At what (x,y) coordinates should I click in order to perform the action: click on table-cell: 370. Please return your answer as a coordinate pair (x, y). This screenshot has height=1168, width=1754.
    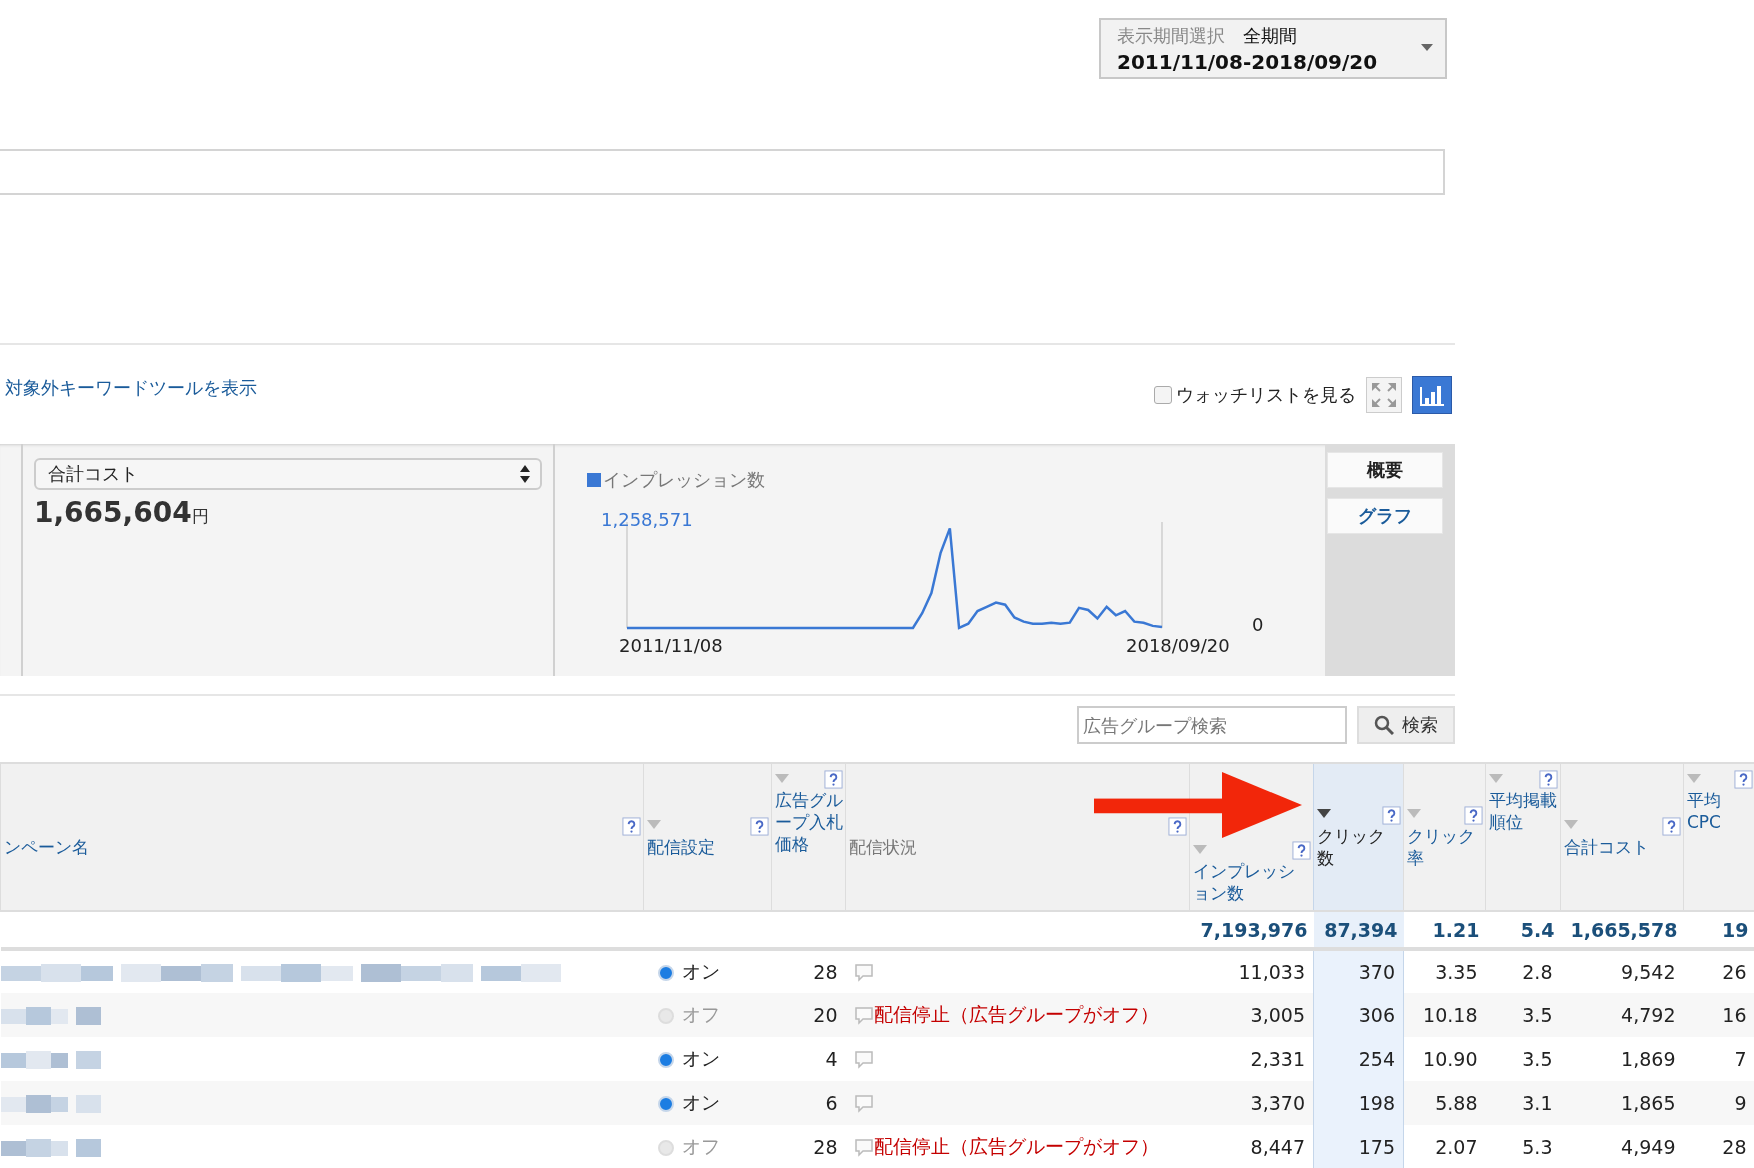
    Looking at the image, I should click on (1358, 971).